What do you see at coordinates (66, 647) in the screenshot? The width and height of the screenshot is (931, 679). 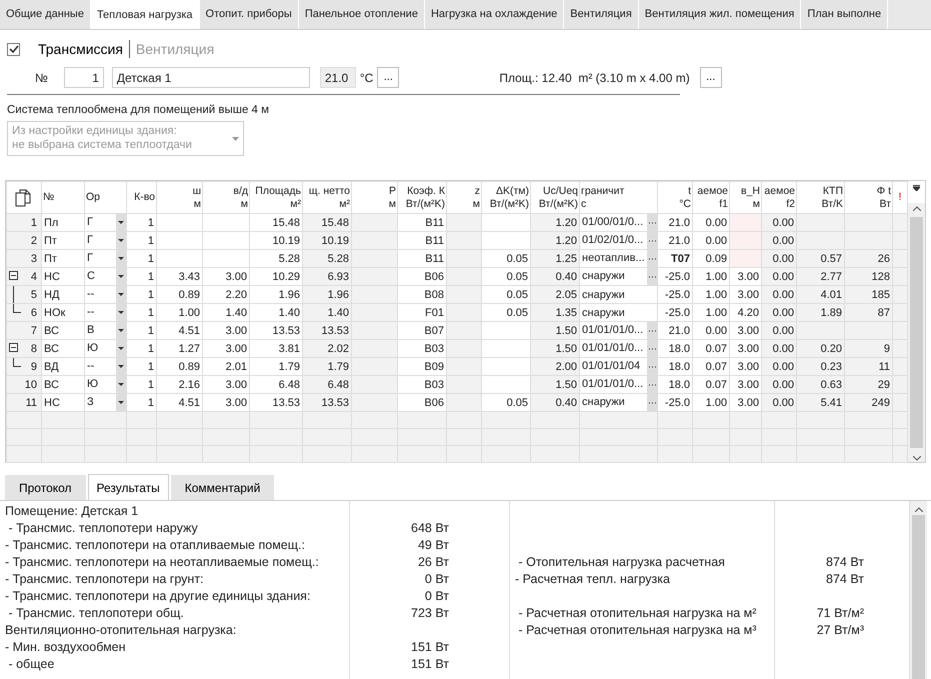 I see `result-label: - Мин. воздухообмен` at bounding box center [66, 647].